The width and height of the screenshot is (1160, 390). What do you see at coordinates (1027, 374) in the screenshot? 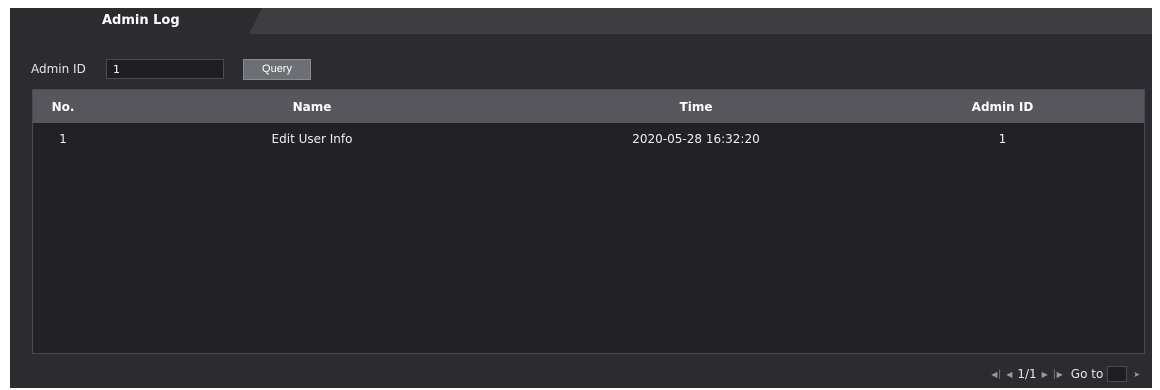
I see `page-indicator: 1/1` at bounding box center [1027, 374].